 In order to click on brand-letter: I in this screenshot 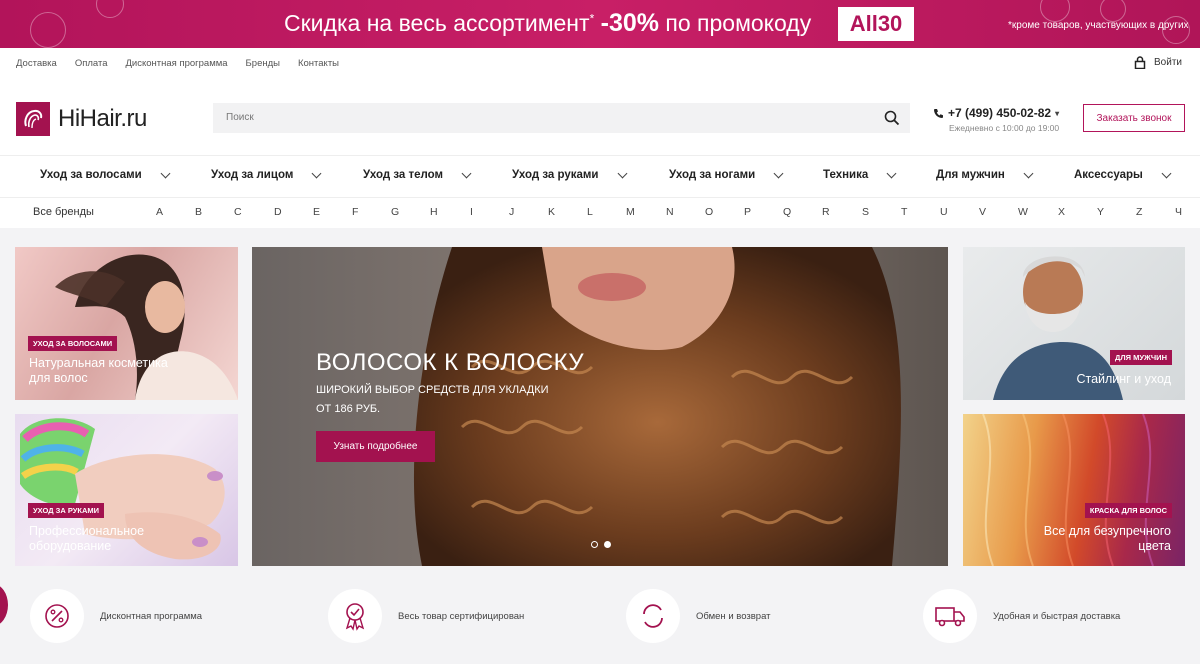, I will do `click(471, 212)`.